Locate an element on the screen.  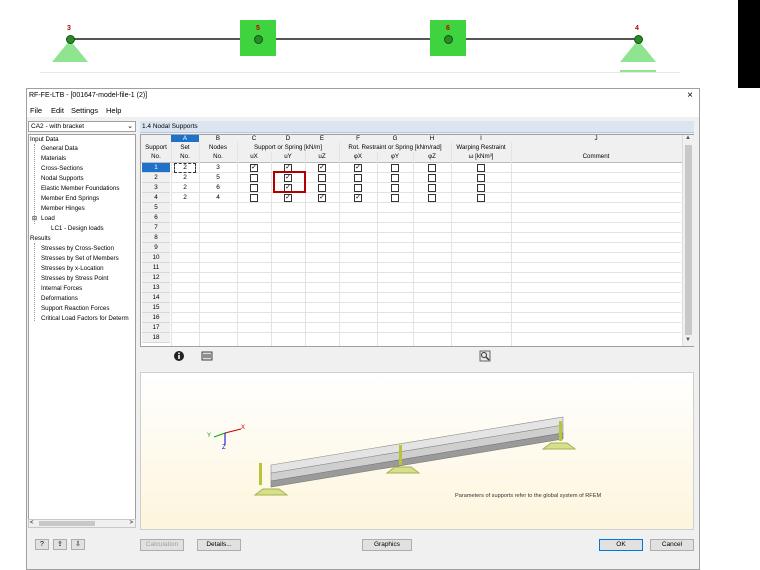
row-number: 13 is located at coordinates (156, 288).